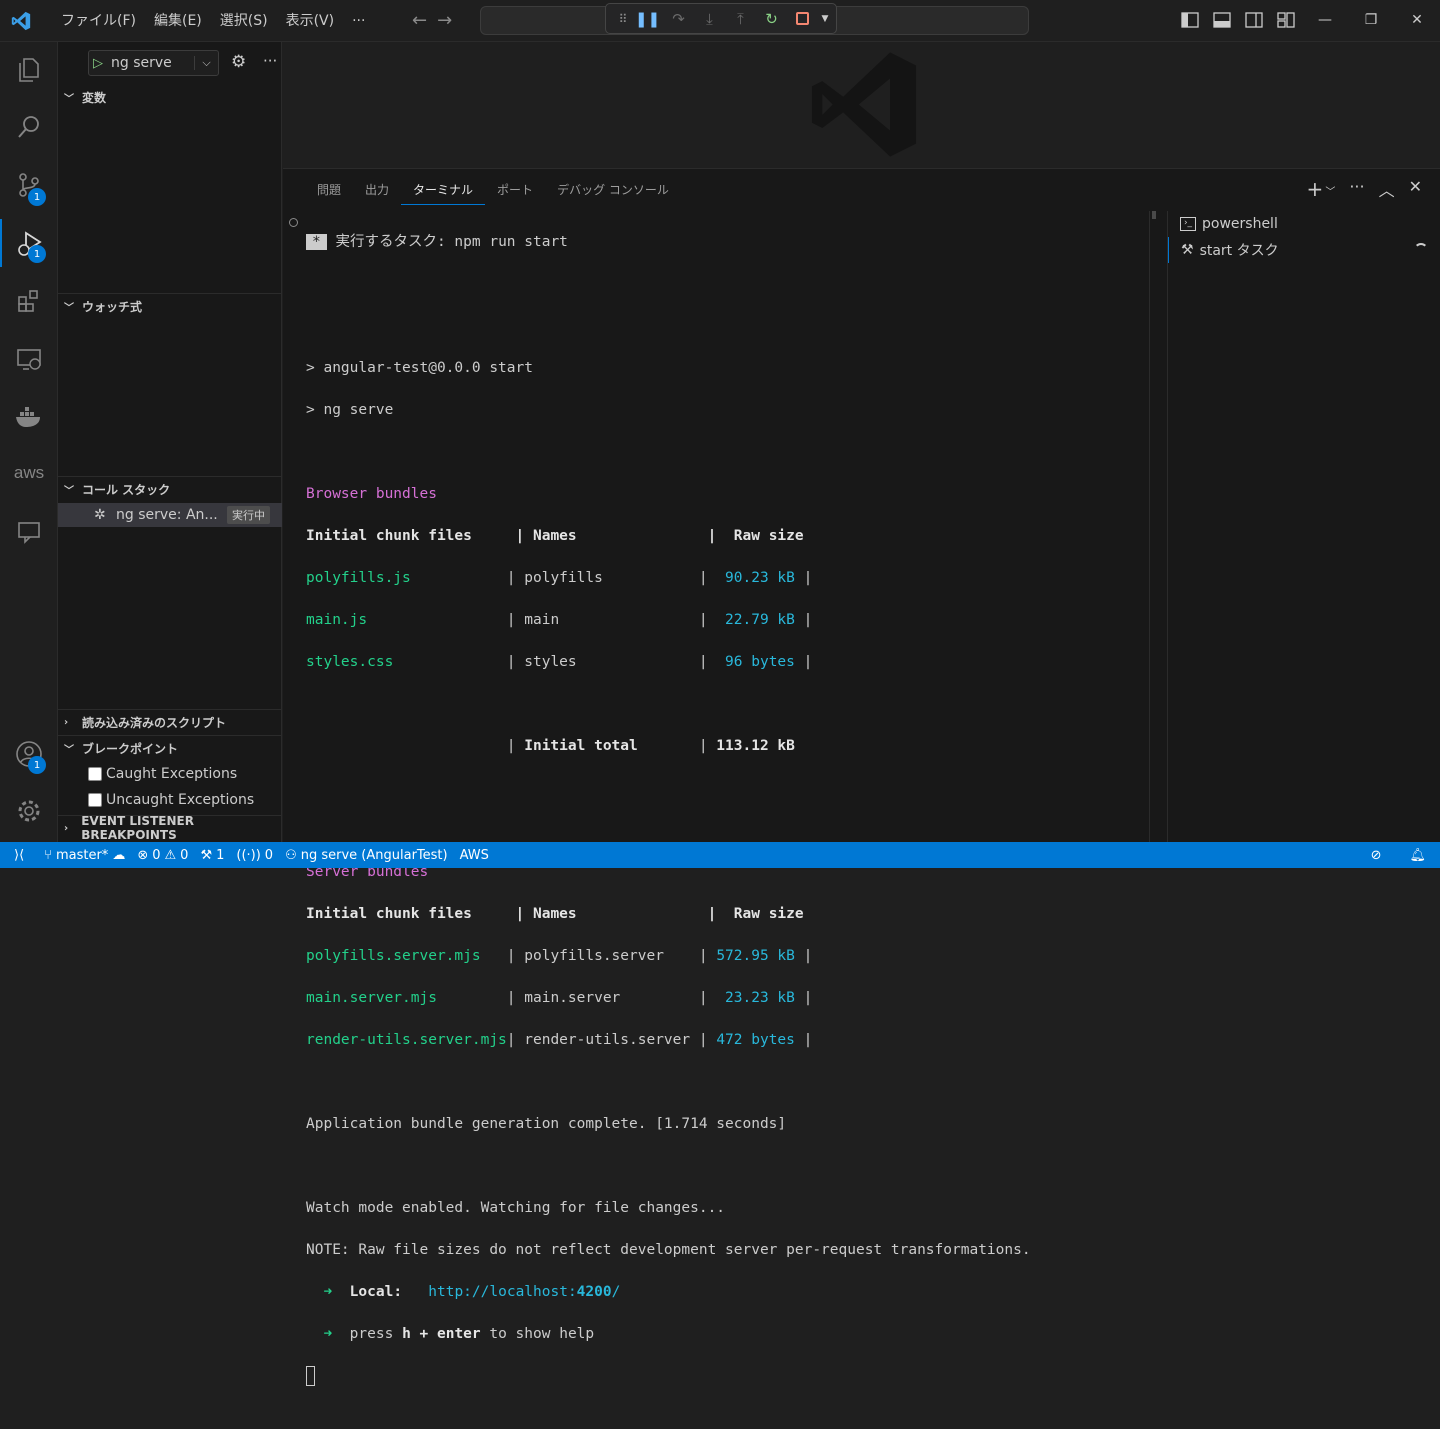 The height and width of the screenshot is (1429, 1440). What do you see at coordinates (29, 442) in the screenshot?
I see `activity-bar: 1 1 aws 1` at bounding box center [29, 442].